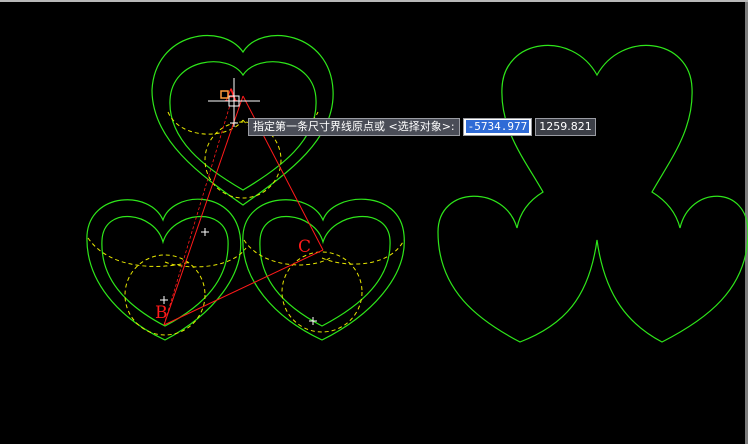  I want to click on command-prompt-text: 指定第一条尺寸界线原点或 <选择对象>:, so click(354, 127).